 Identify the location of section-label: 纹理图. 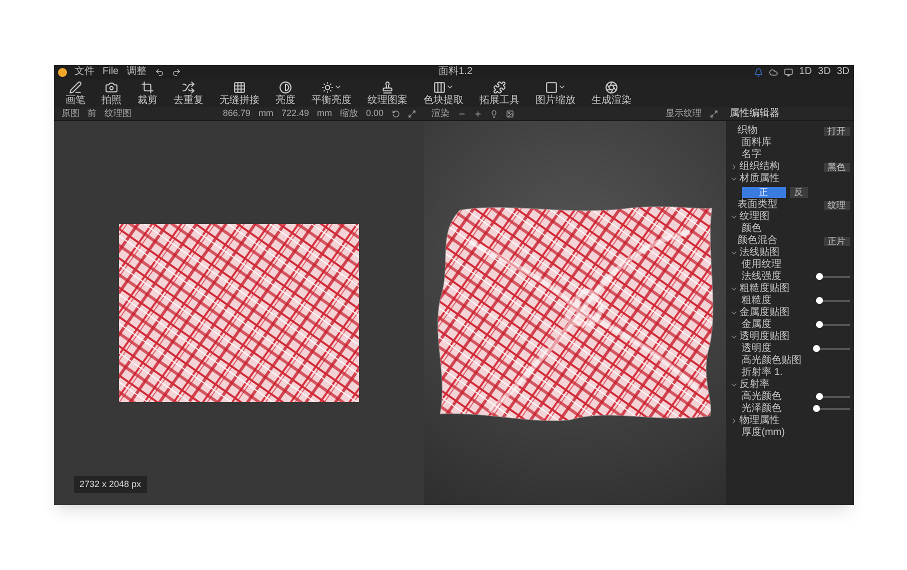
(755, 217).